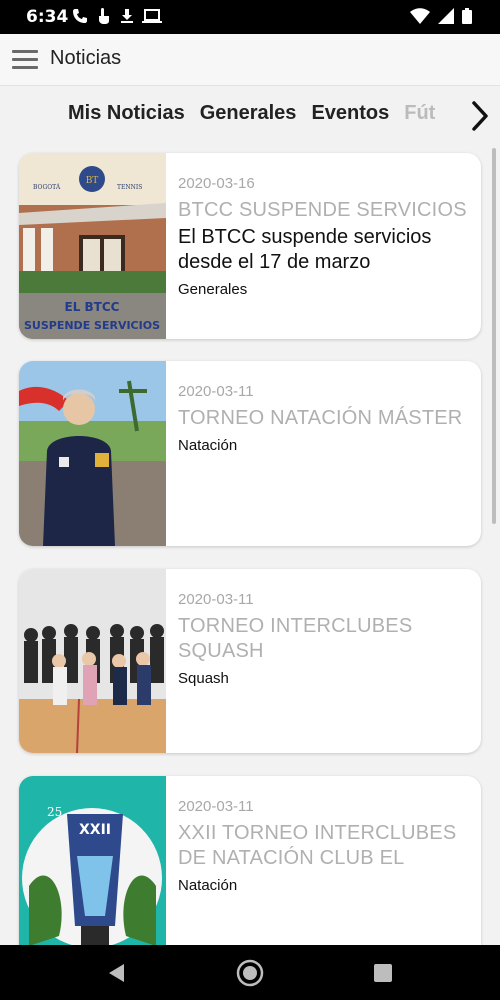 This screenshot has width=500, height=1000. What do you see at coordinates (126, 113) in the screenshot?
I see `tab-mis-noticias: Mis Noticias` at bounding box center [126, 113].